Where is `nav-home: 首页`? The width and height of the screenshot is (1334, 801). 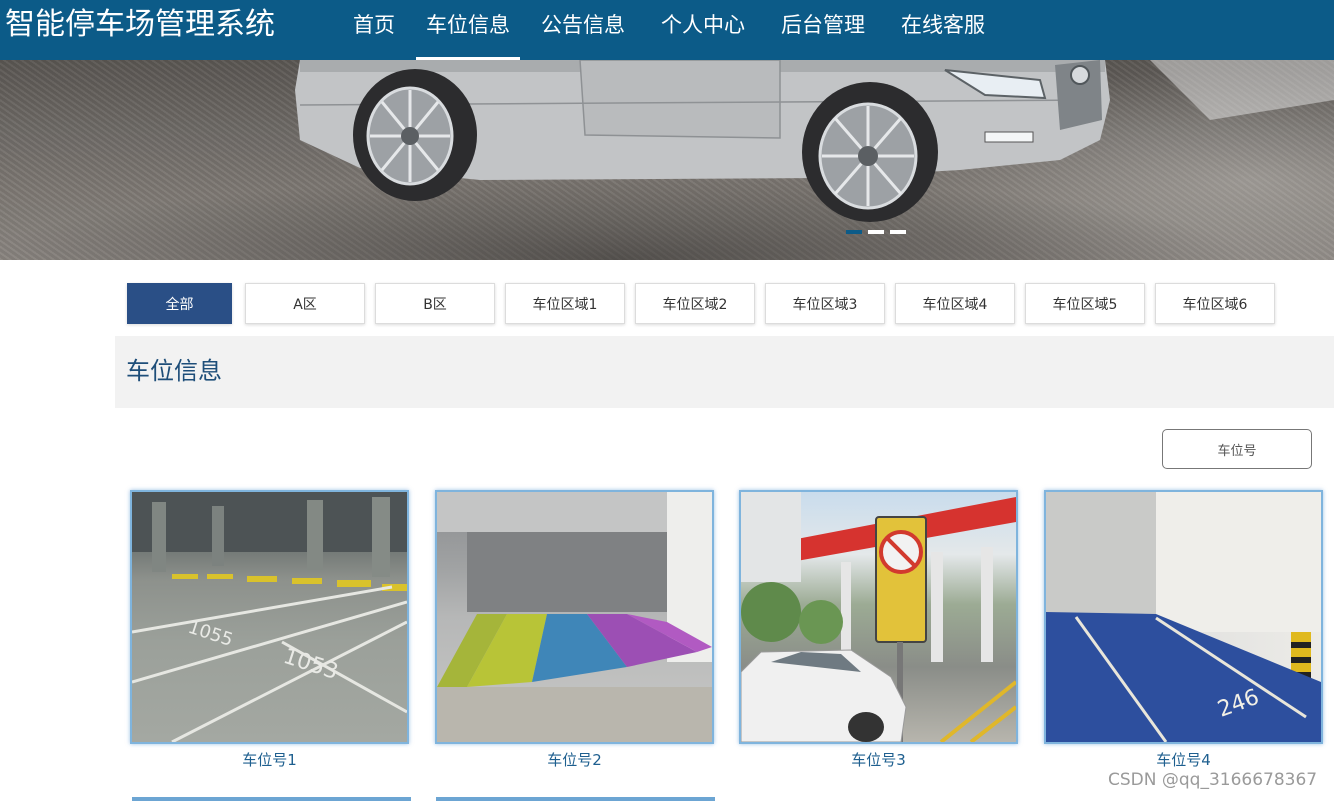
nav-home: 首页 is located at coordinates (374, 30).